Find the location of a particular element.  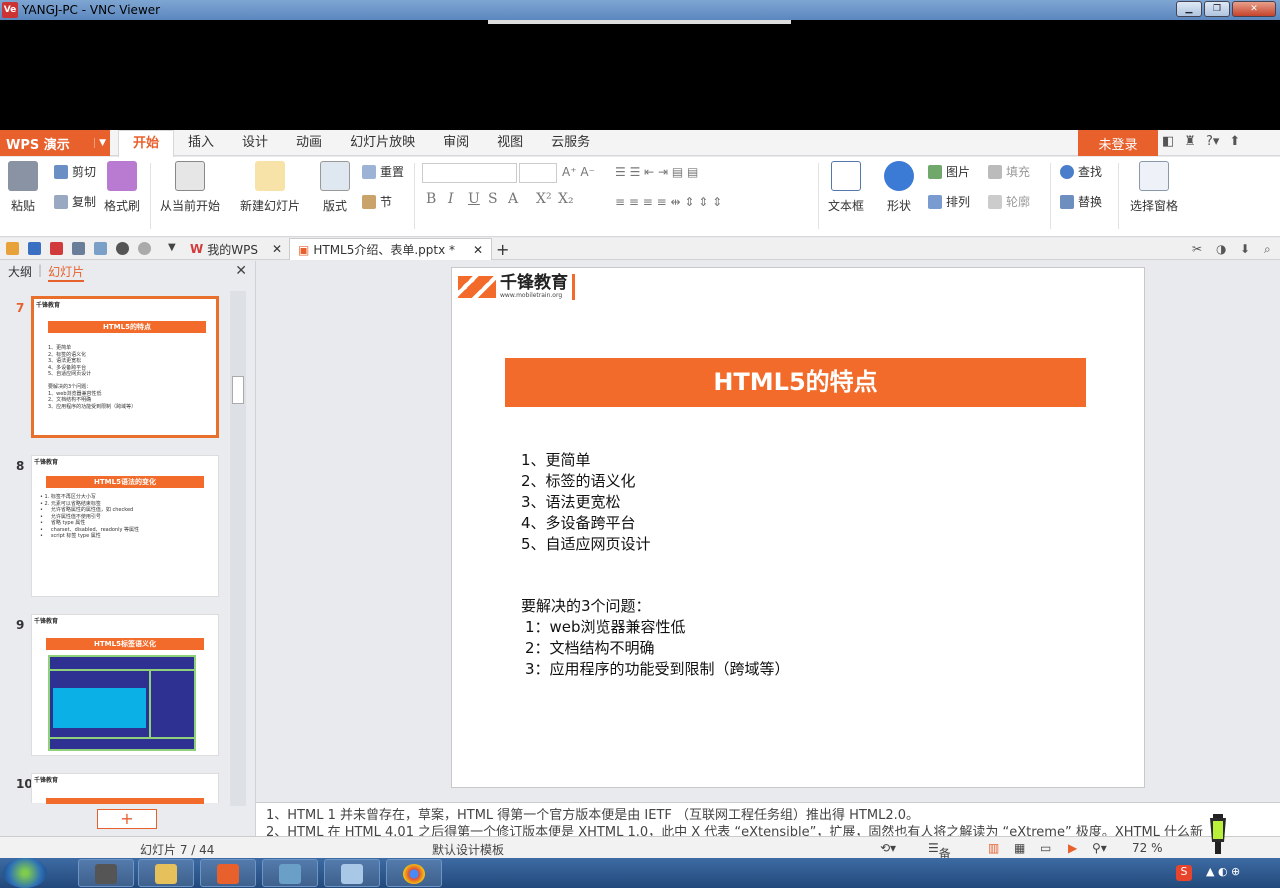

tab-design: 设计 is located at coordinates (255, 143).